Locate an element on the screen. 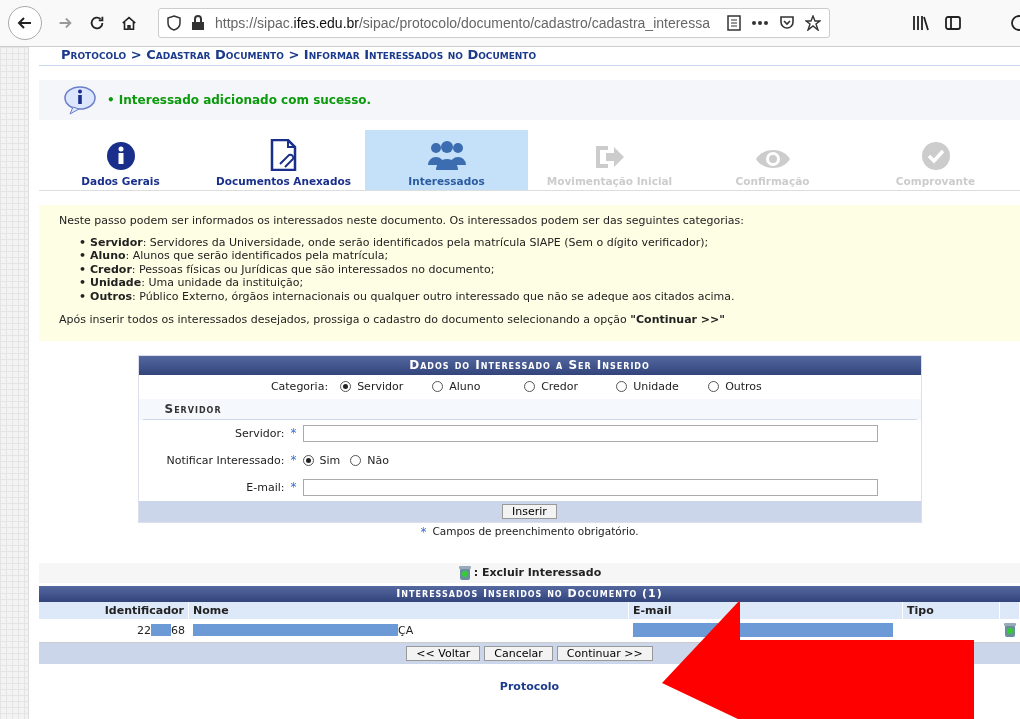  field-label: E-mail: is located at coordinates (265, 487).